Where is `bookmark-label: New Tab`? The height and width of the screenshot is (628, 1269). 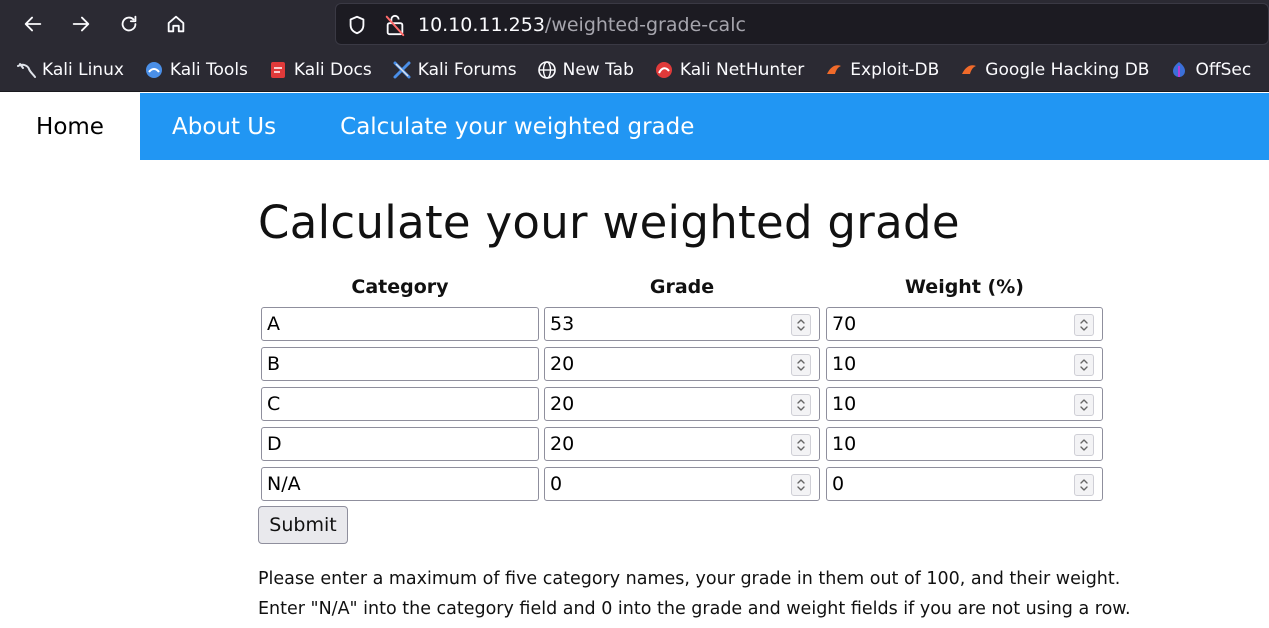
bookmark-label: New Tab is located at coordinates (598, 69).